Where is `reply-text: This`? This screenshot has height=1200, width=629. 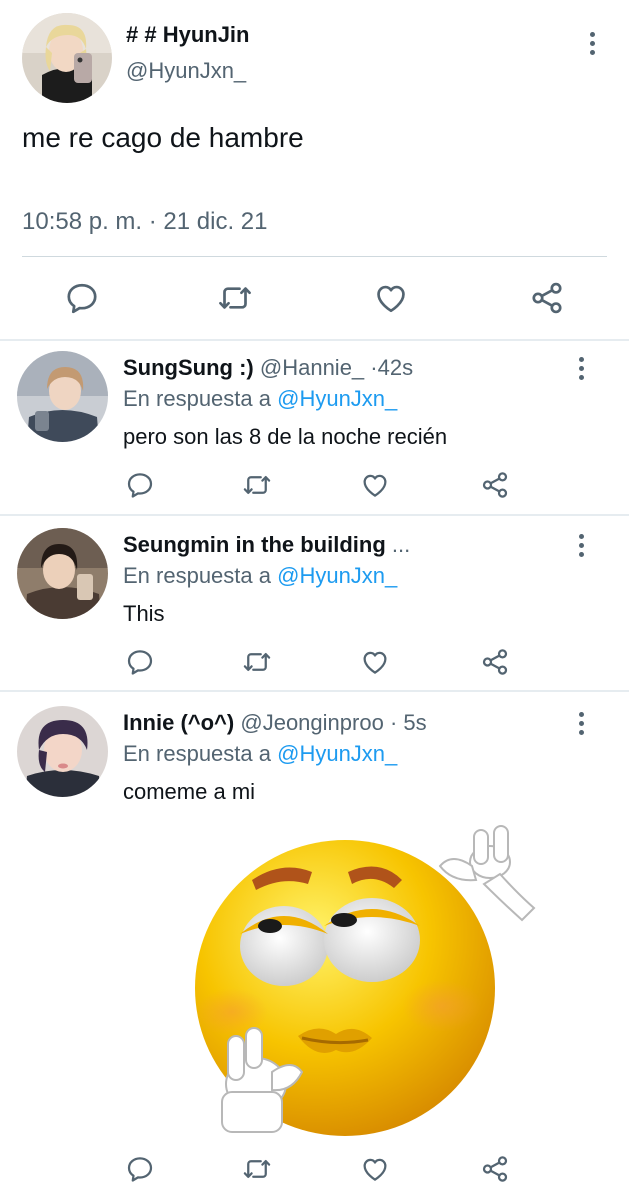 reply-text: This is located at coordinates (144, 613).